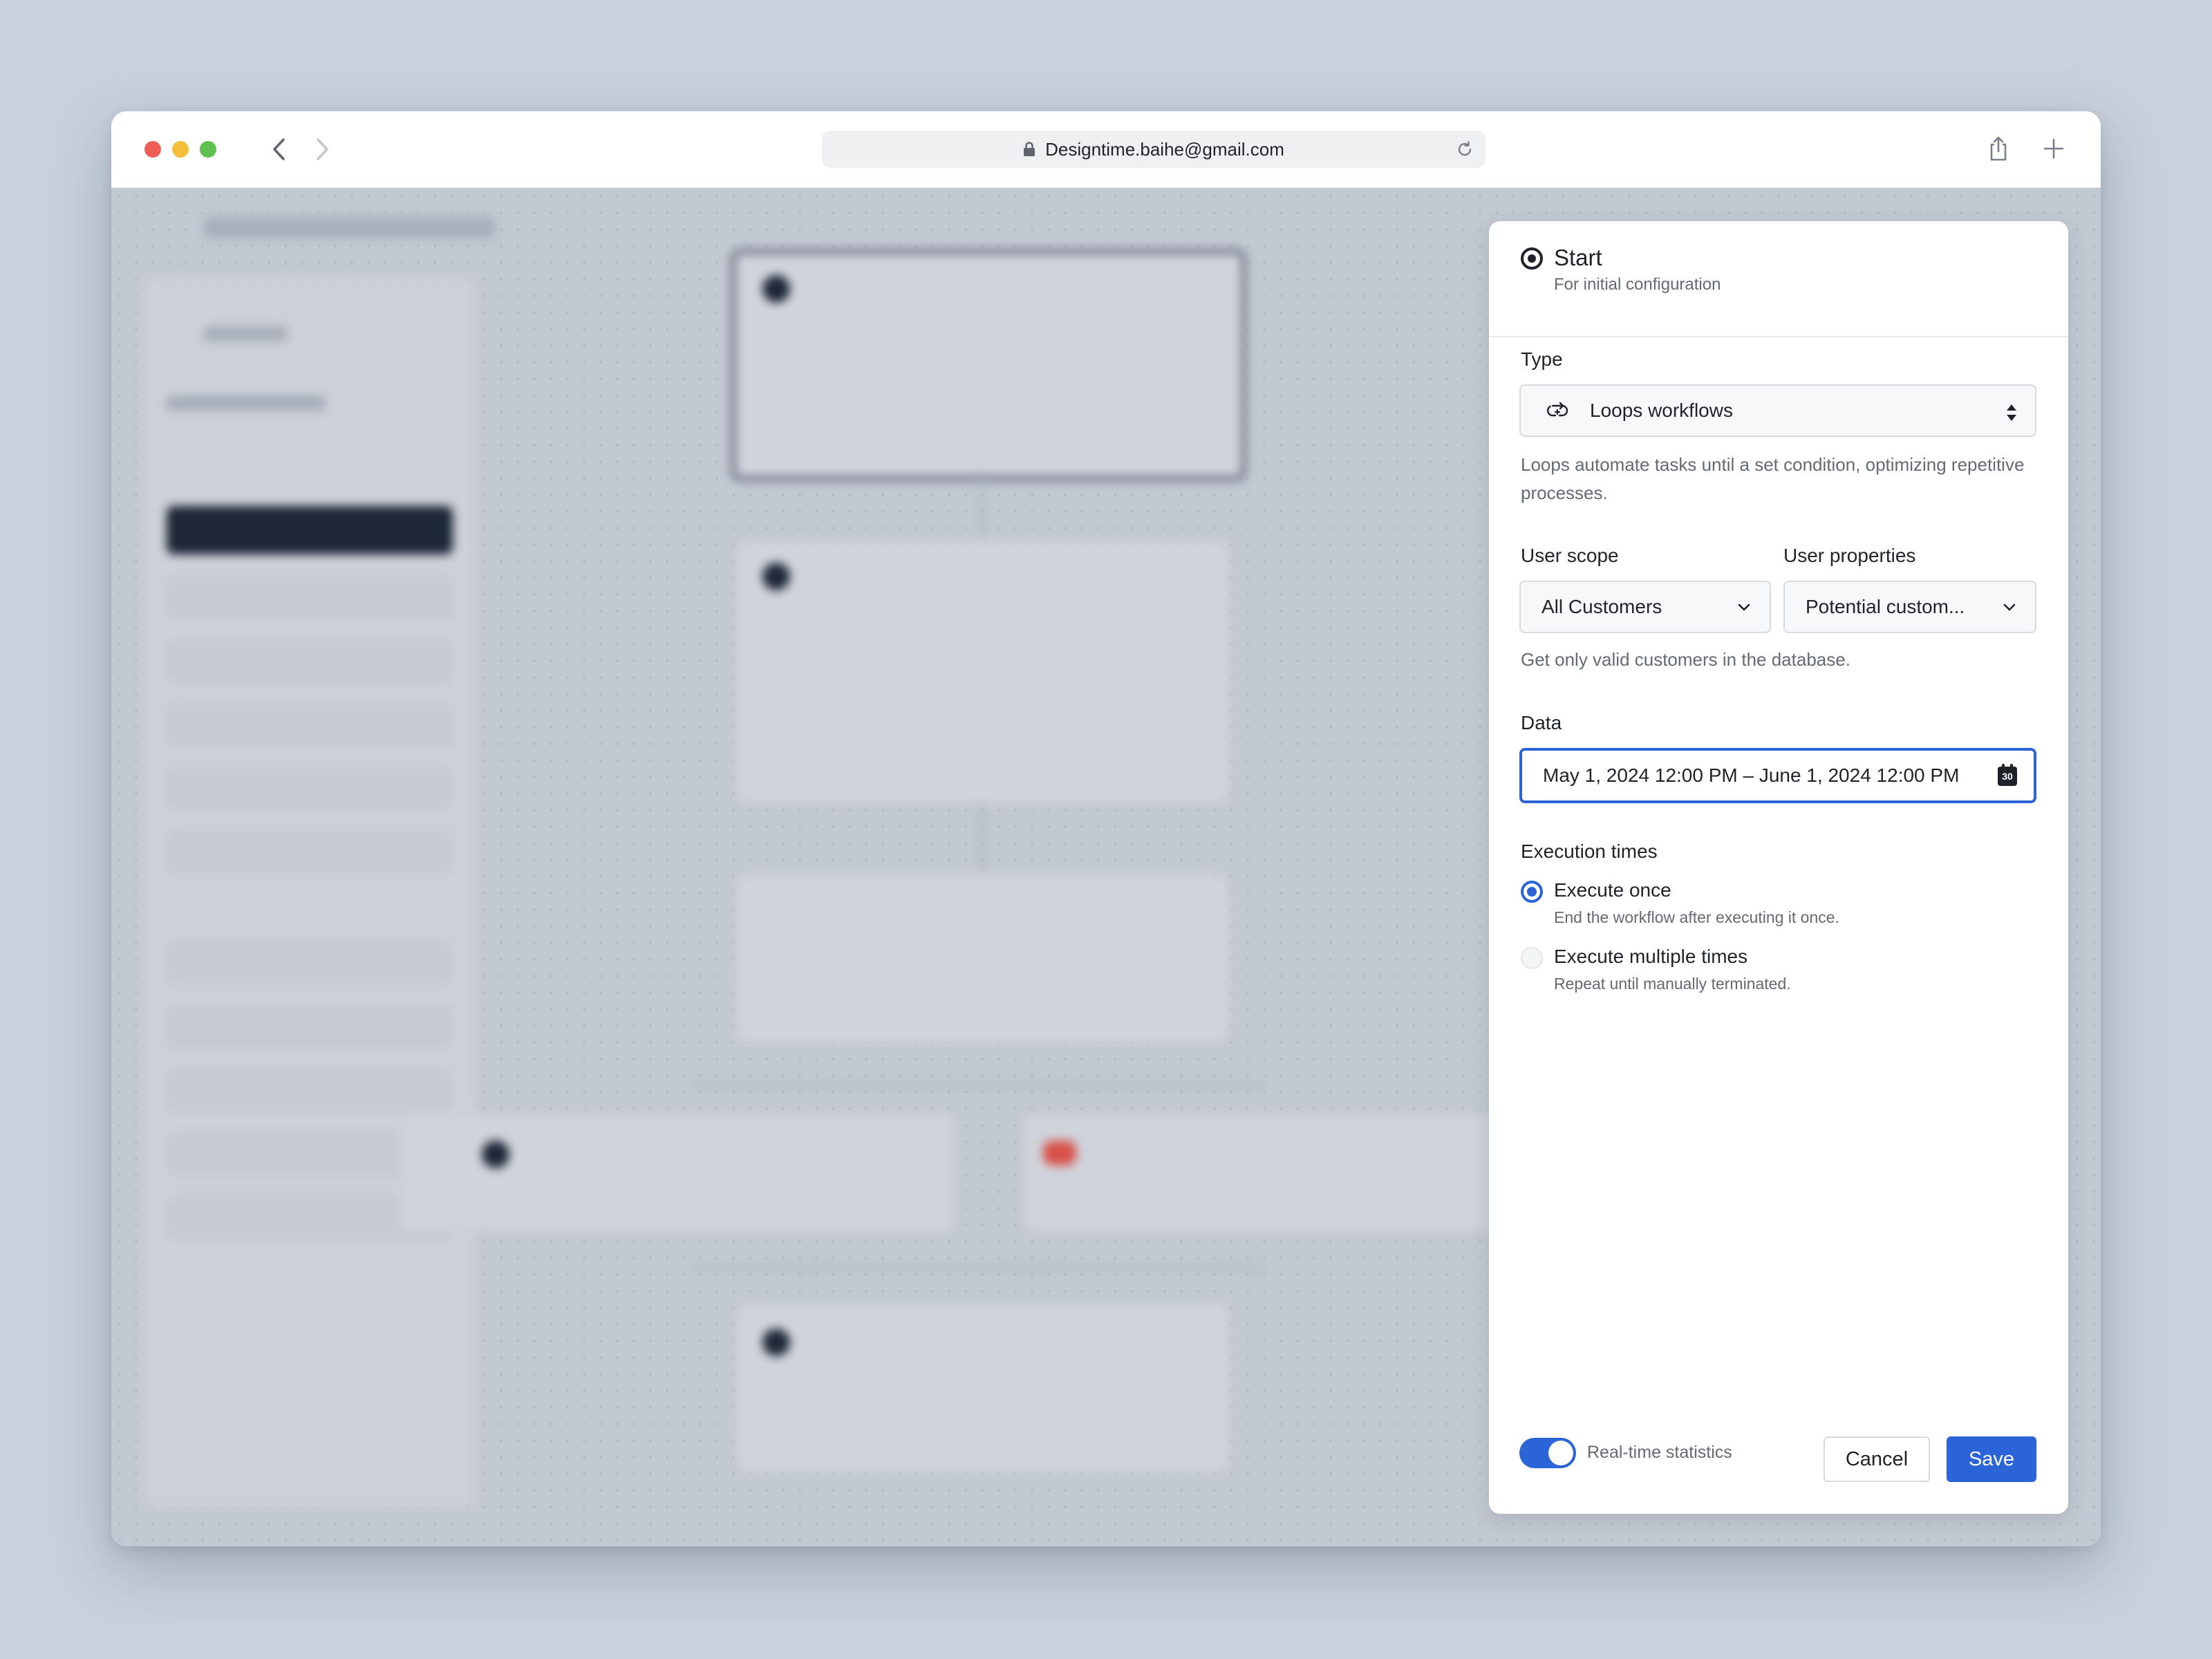  Describe the element at coordinates (1465, 150) in the screenshot. I see `reload-icon` at that location.